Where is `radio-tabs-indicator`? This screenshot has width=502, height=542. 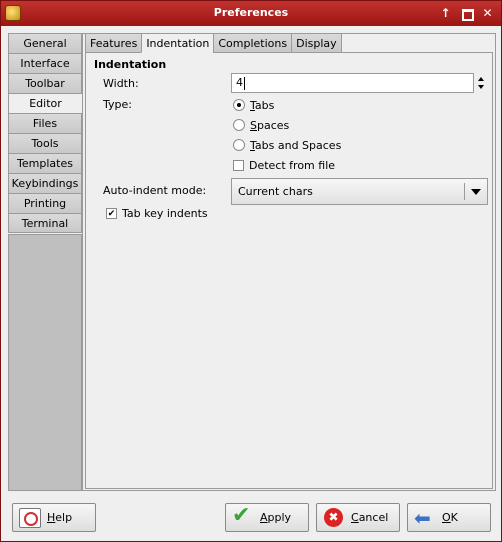 radio-tabs-indicator is located at coordinates (239, 105).